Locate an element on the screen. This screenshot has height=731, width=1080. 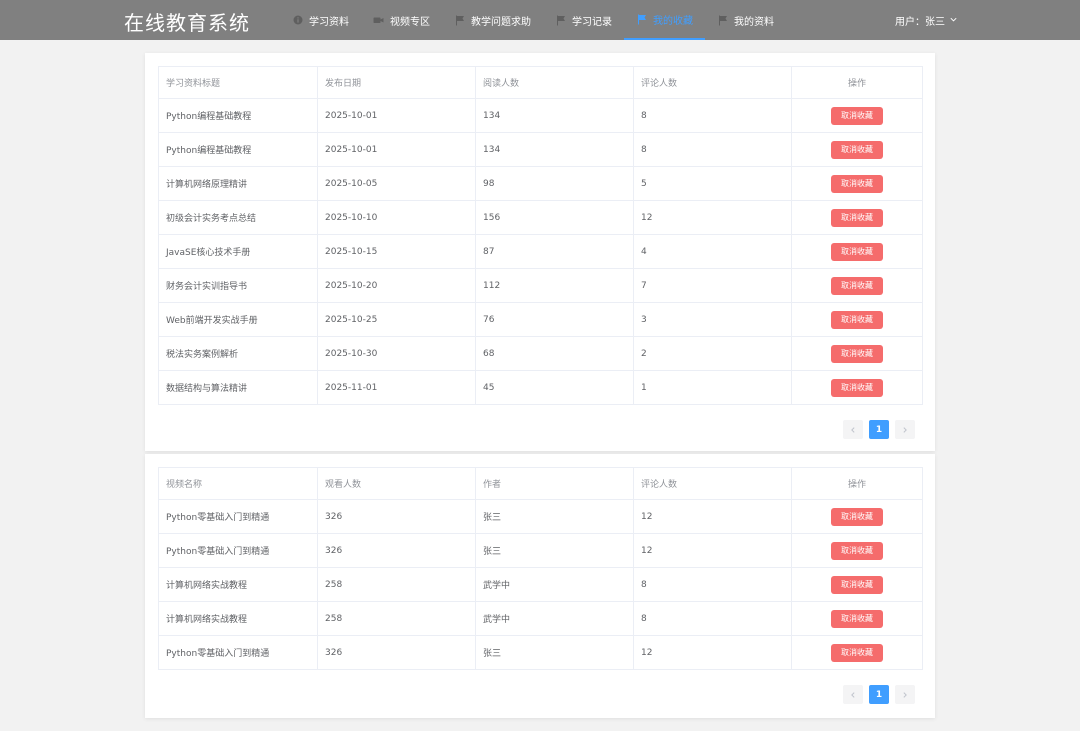
table-cell: 2025-10-01 is located at coordinates (396, 149).